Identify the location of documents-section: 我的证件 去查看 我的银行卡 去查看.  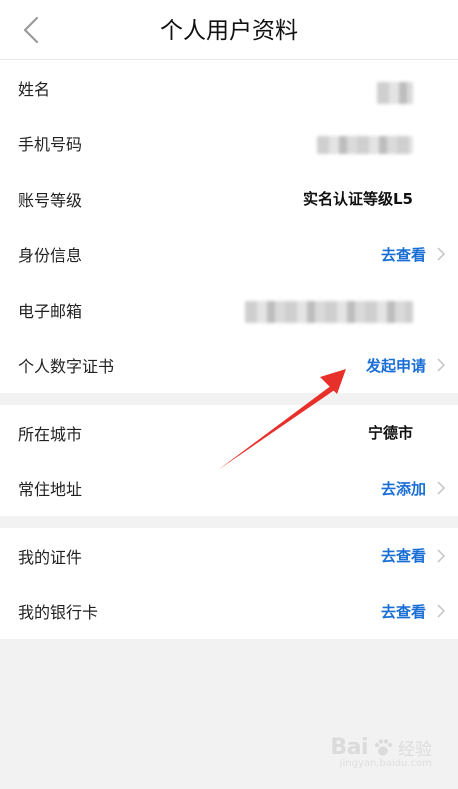
(229, 583).